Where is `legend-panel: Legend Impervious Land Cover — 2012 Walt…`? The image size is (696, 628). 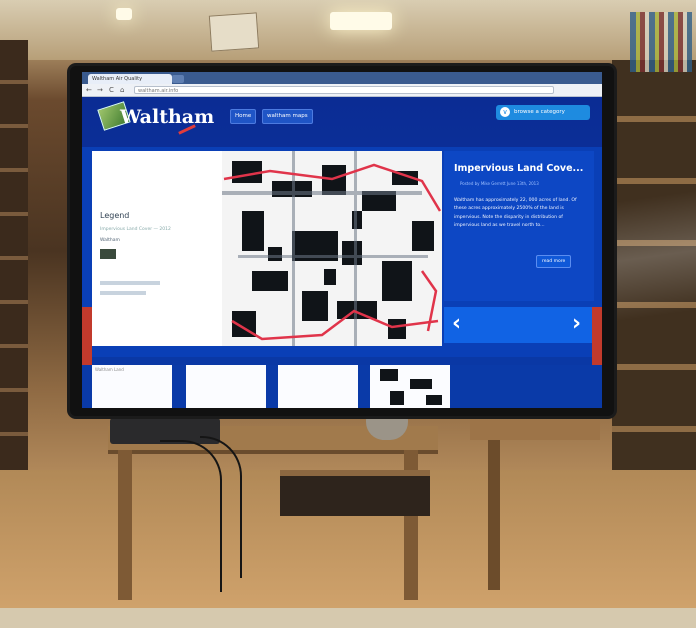
legend-panel: Legend Impervious Land Cover — 2012 Walt… is located at coordinates (157, 248).